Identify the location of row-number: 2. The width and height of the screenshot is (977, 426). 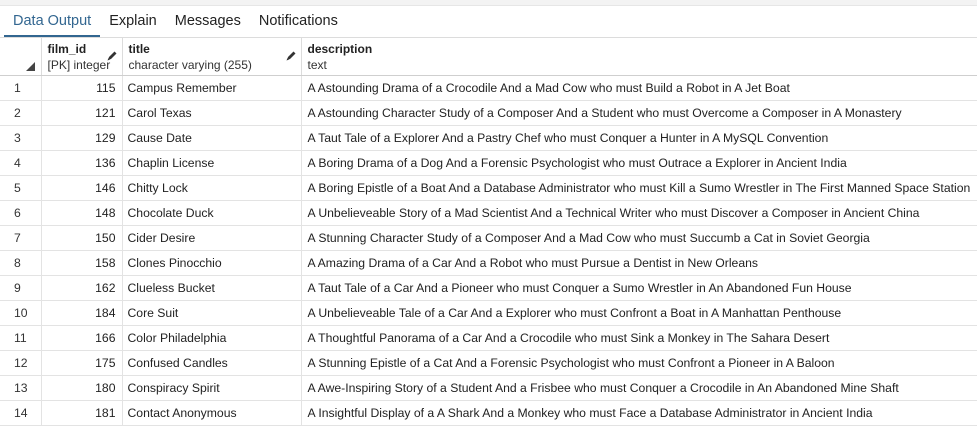
(21, 113).